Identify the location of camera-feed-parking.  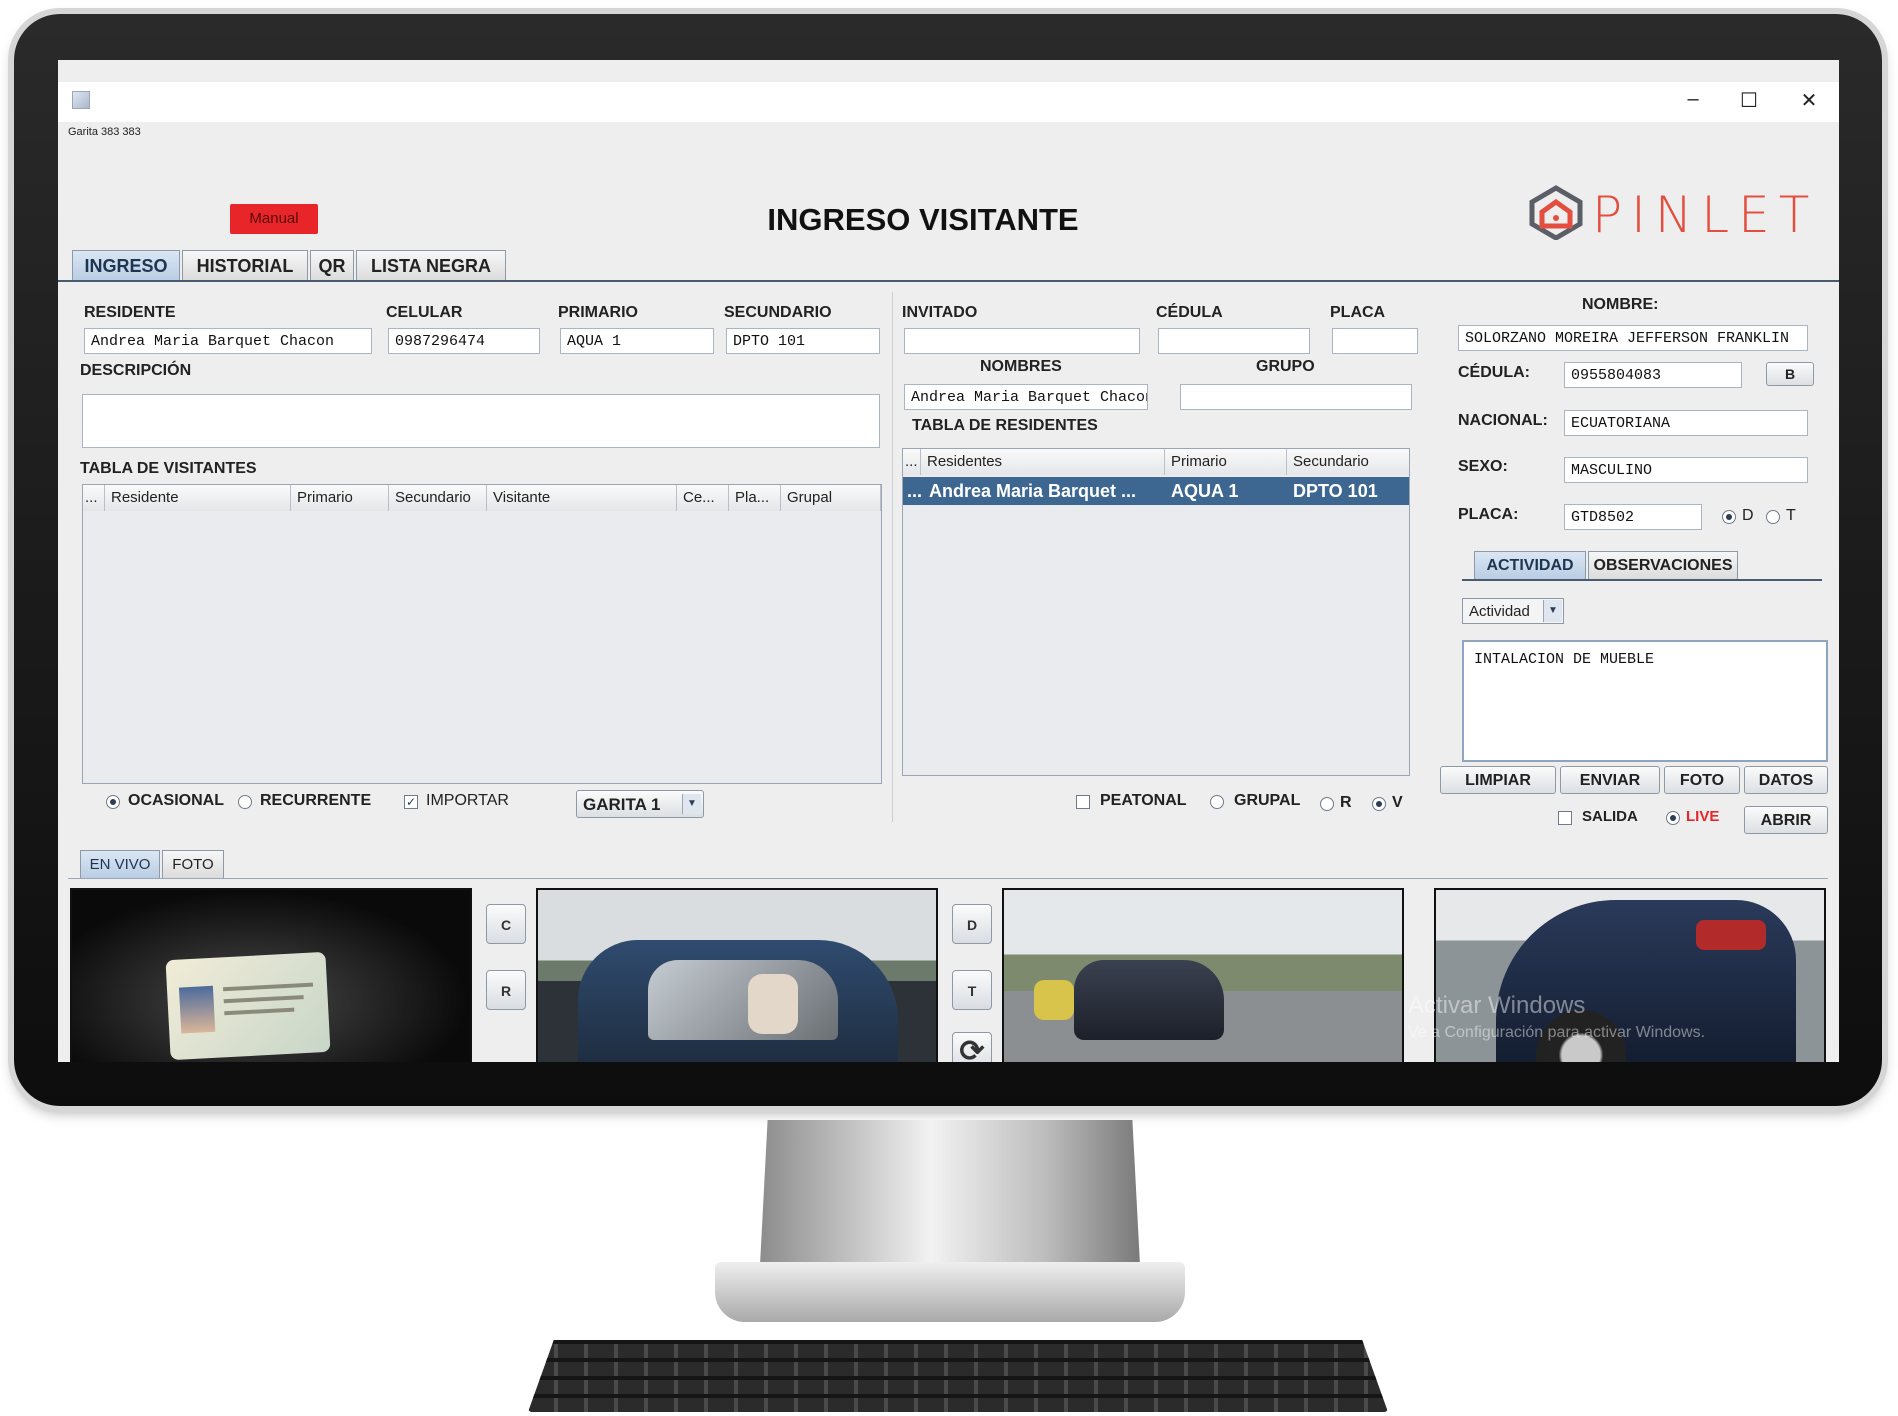
(1203, 975).